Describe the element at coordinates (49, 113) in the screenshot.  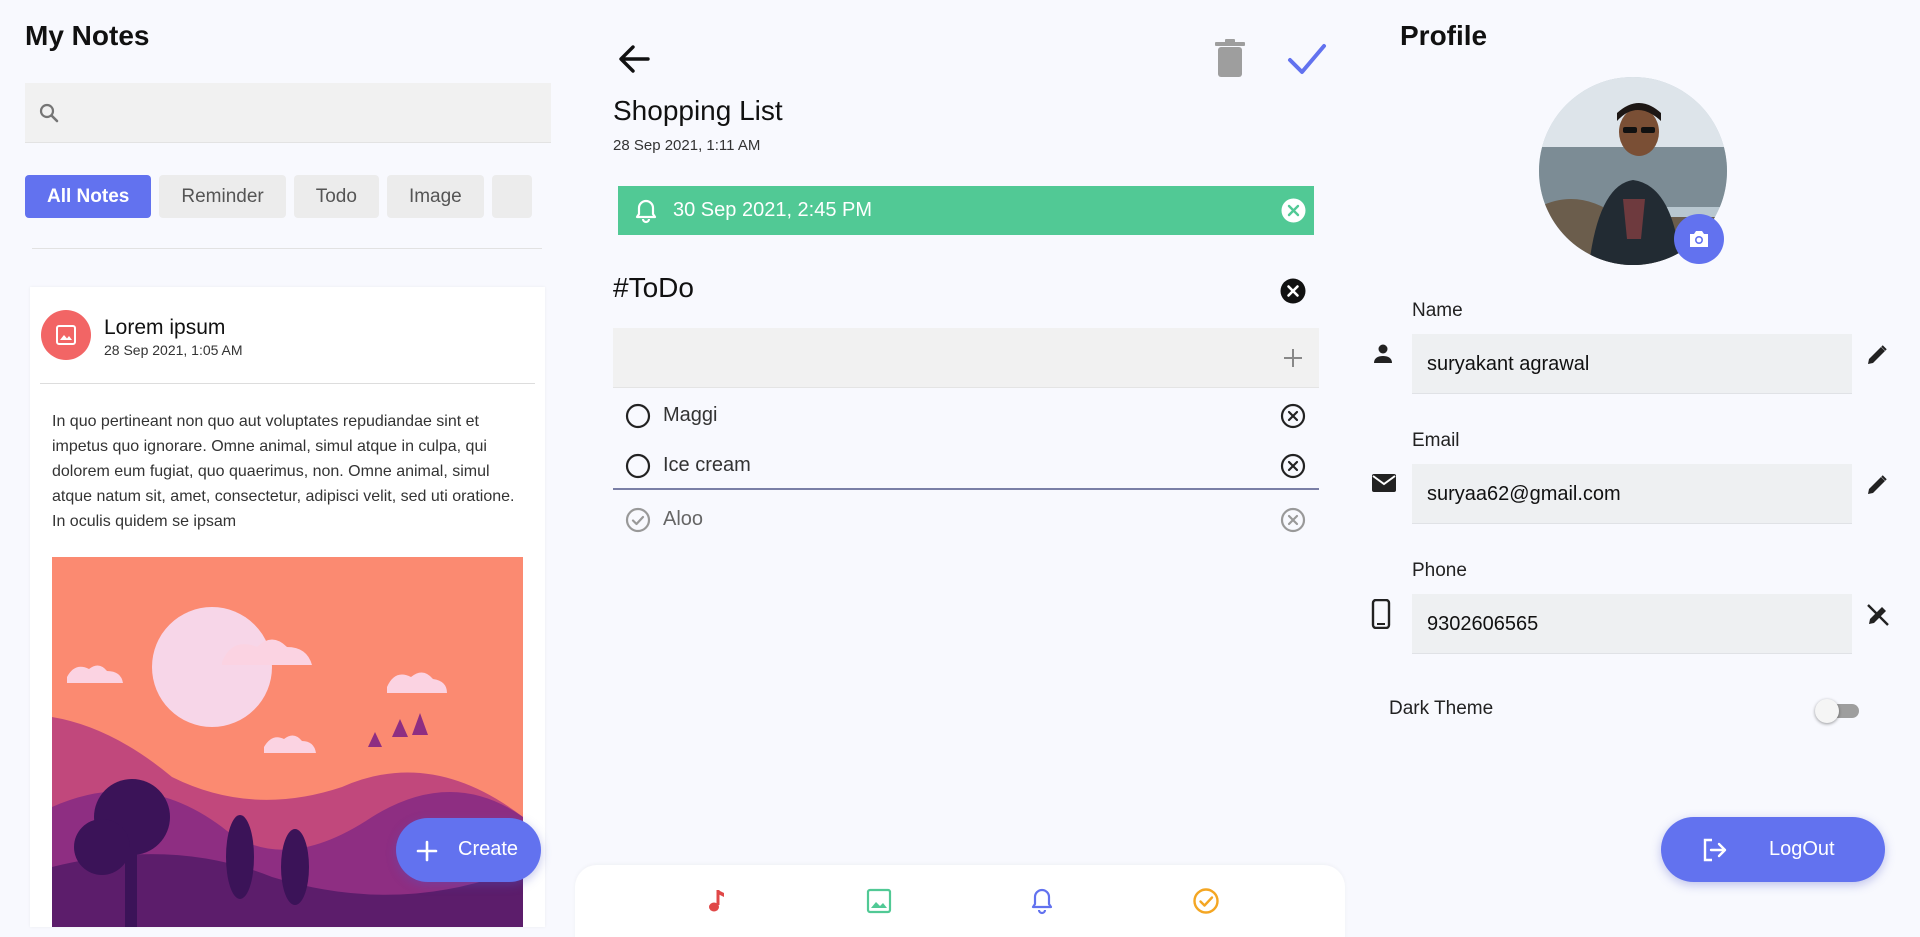
I see `search-icon` at that location.